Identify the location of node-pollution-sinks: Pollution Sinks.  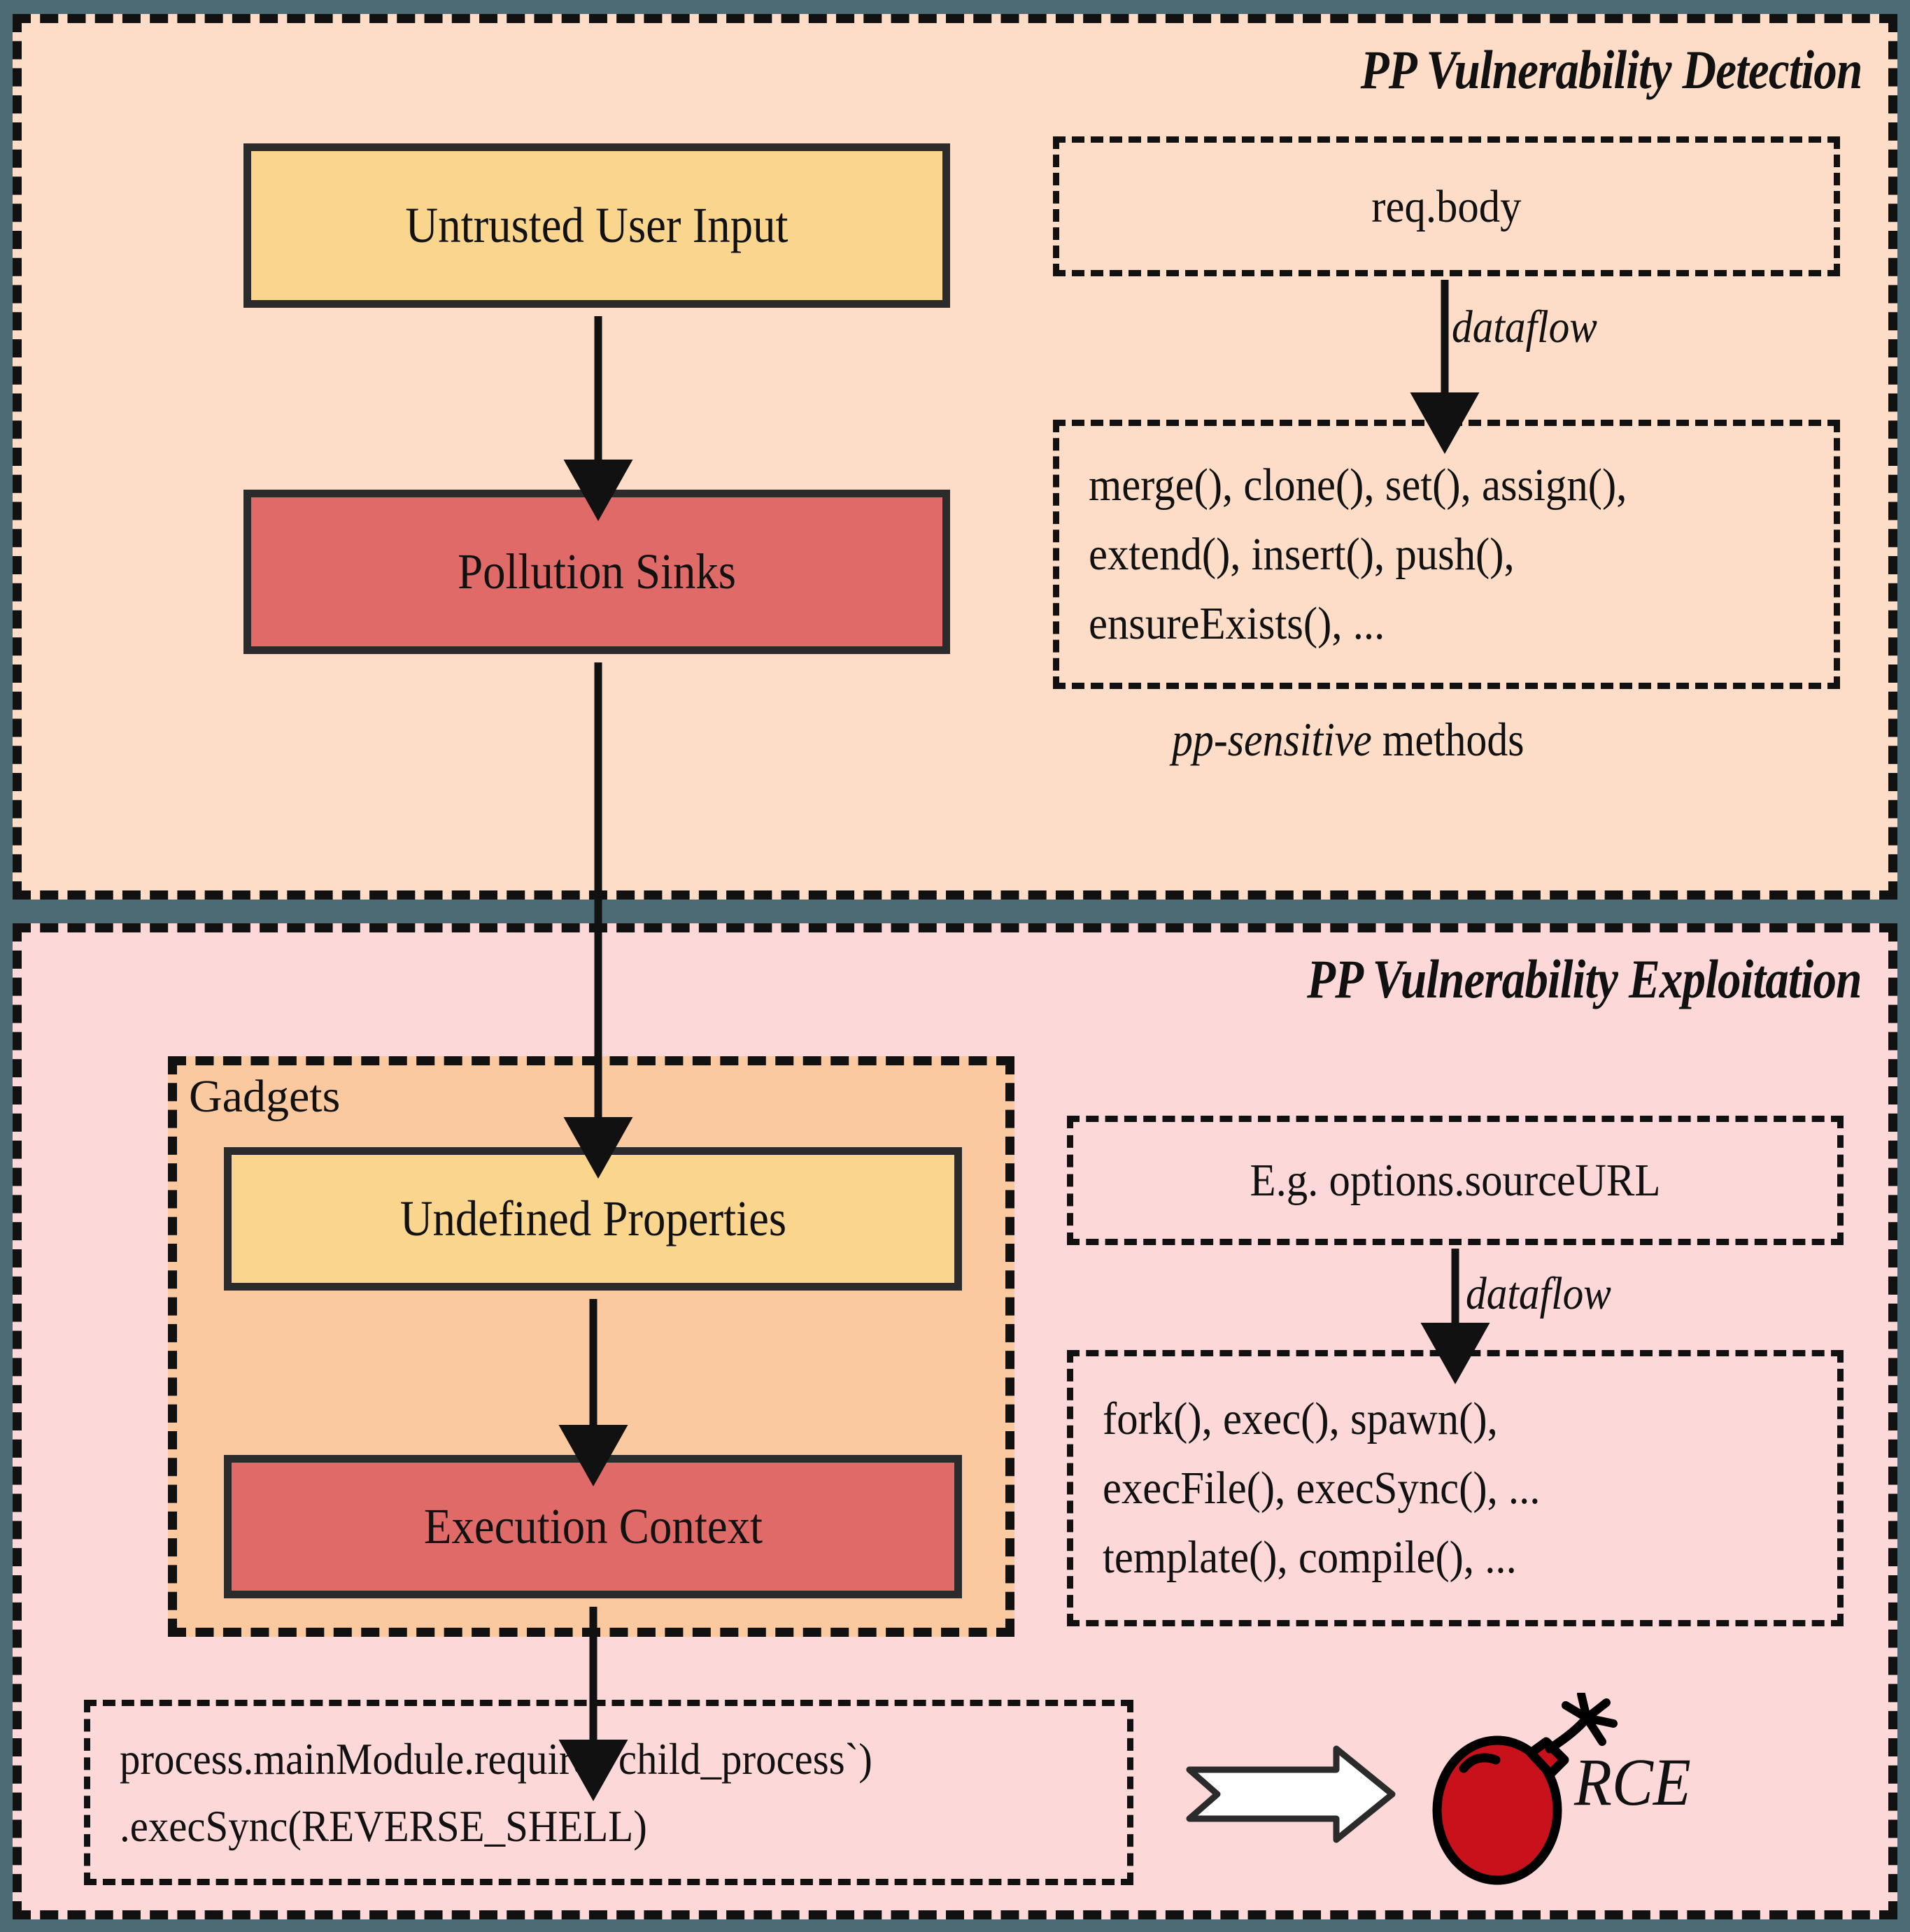
(599, 568).